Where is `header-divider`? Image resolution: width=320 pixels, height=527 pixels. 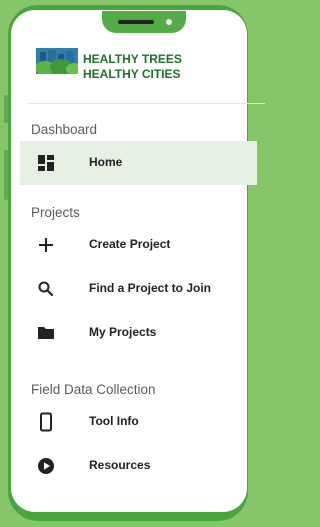
header-divider is located at coordinates (147, 103).